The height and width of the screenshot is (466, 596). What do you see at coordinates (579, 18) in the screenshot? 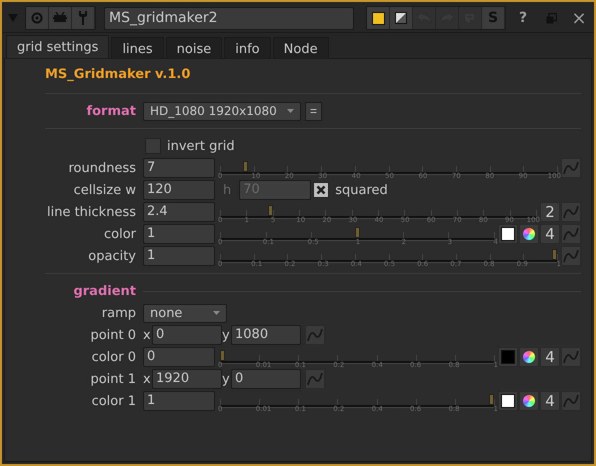
I see `close-button: ×` at bounding box center [579, 18].